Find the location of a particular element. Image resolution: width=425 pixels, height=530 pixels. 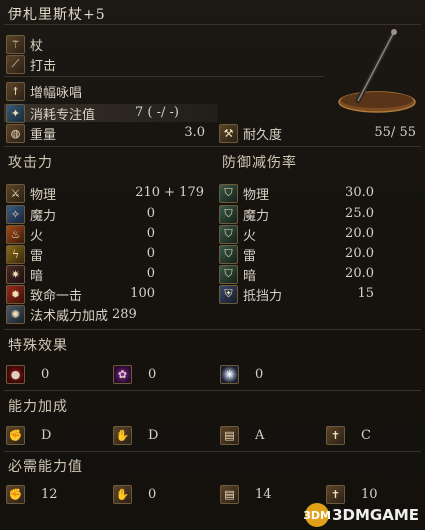

attack-label: 暗 is located at coordinates (37, 276).